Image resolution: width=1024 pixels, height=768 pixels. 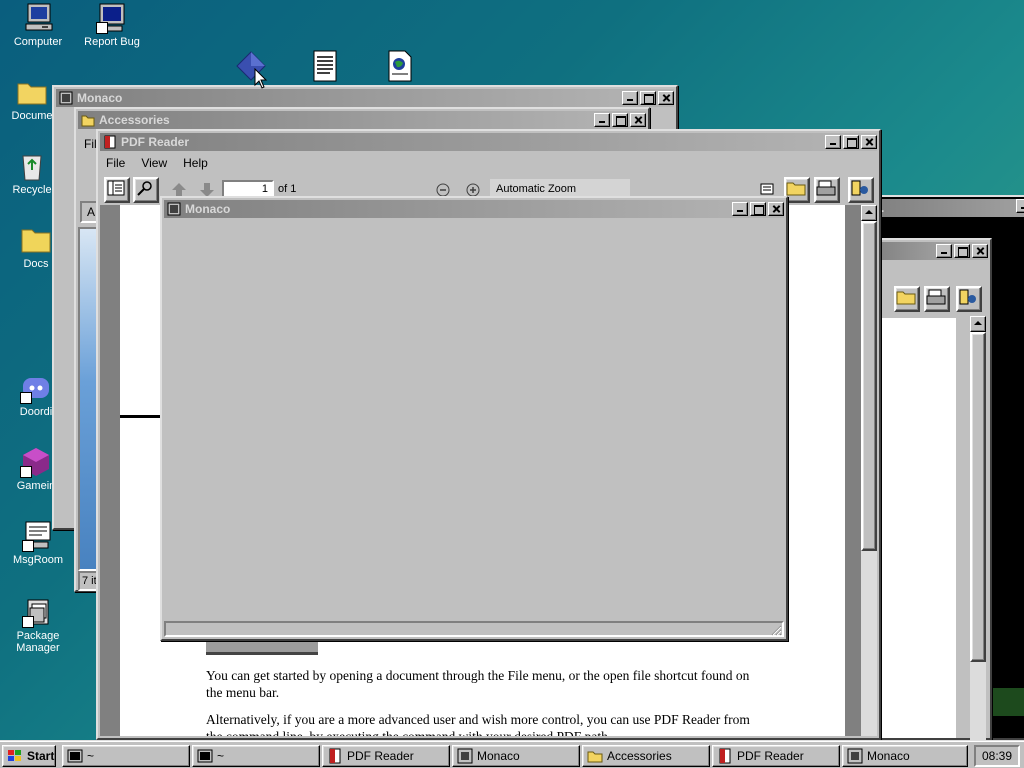 I want to click on pdf-reader-titlebar: PDF Reader, so click(x=488, y=142).